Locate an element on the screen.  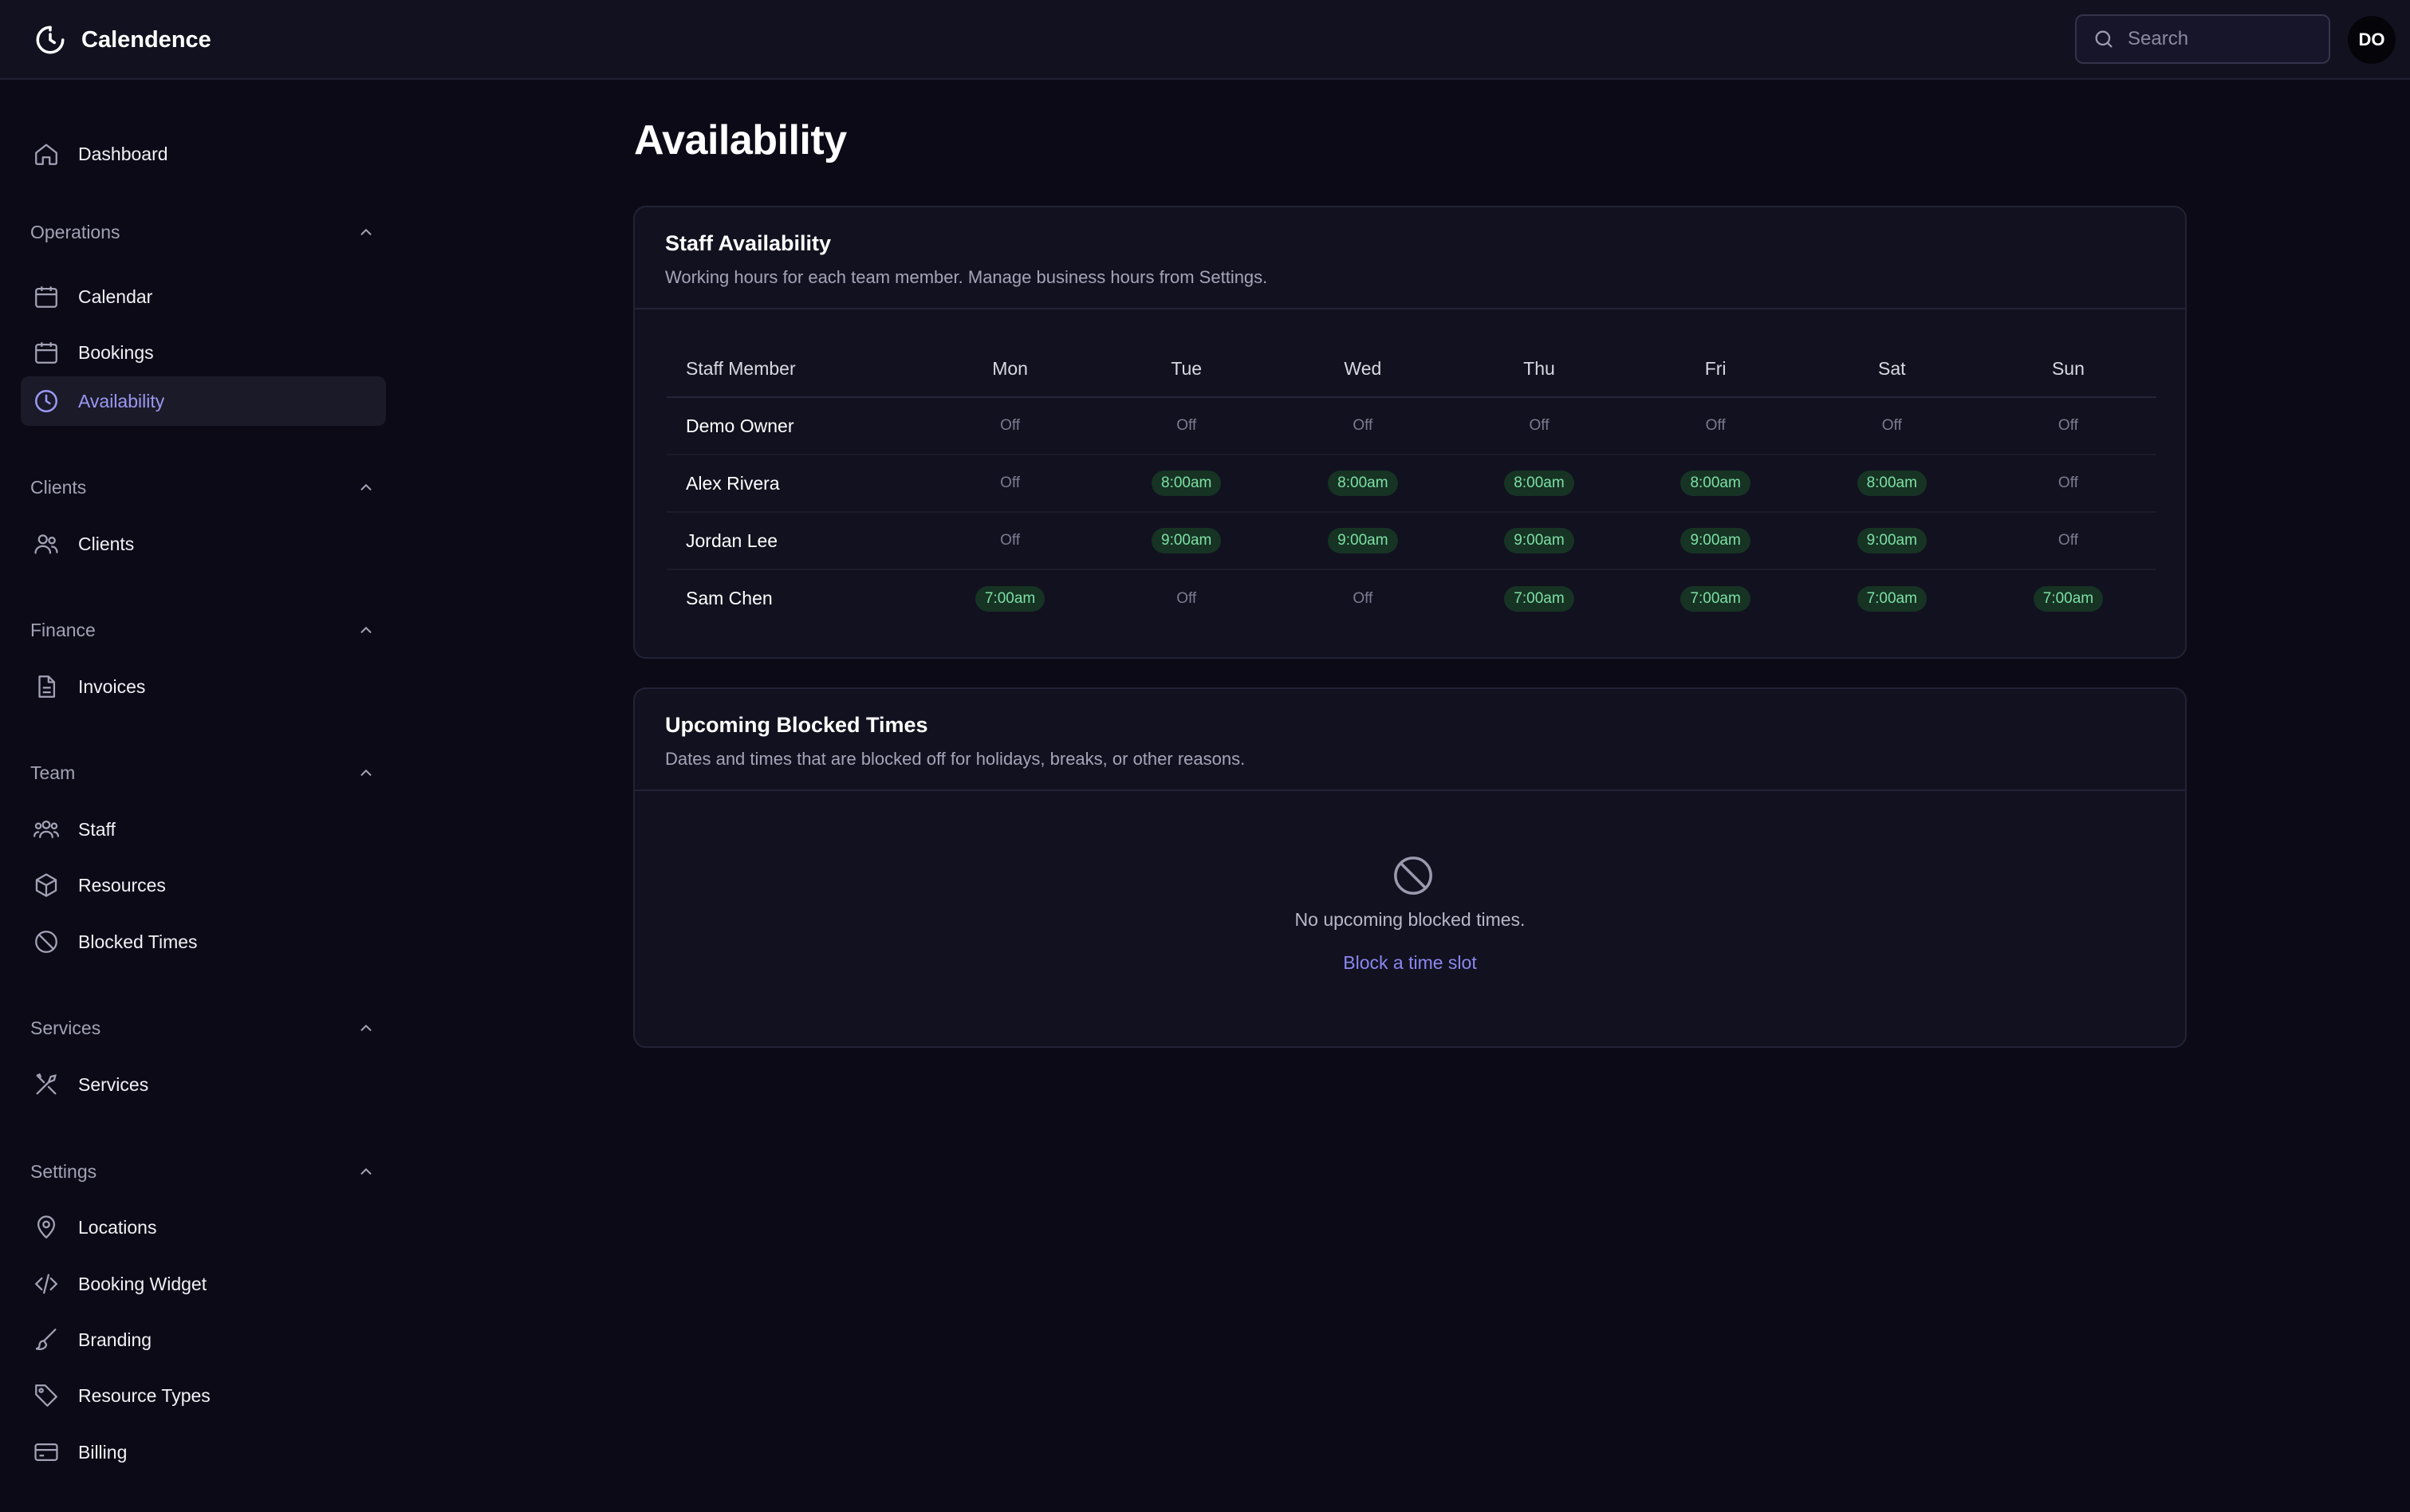
sidebar-item-label: Resource Types is located at coordinates (144, 1395).